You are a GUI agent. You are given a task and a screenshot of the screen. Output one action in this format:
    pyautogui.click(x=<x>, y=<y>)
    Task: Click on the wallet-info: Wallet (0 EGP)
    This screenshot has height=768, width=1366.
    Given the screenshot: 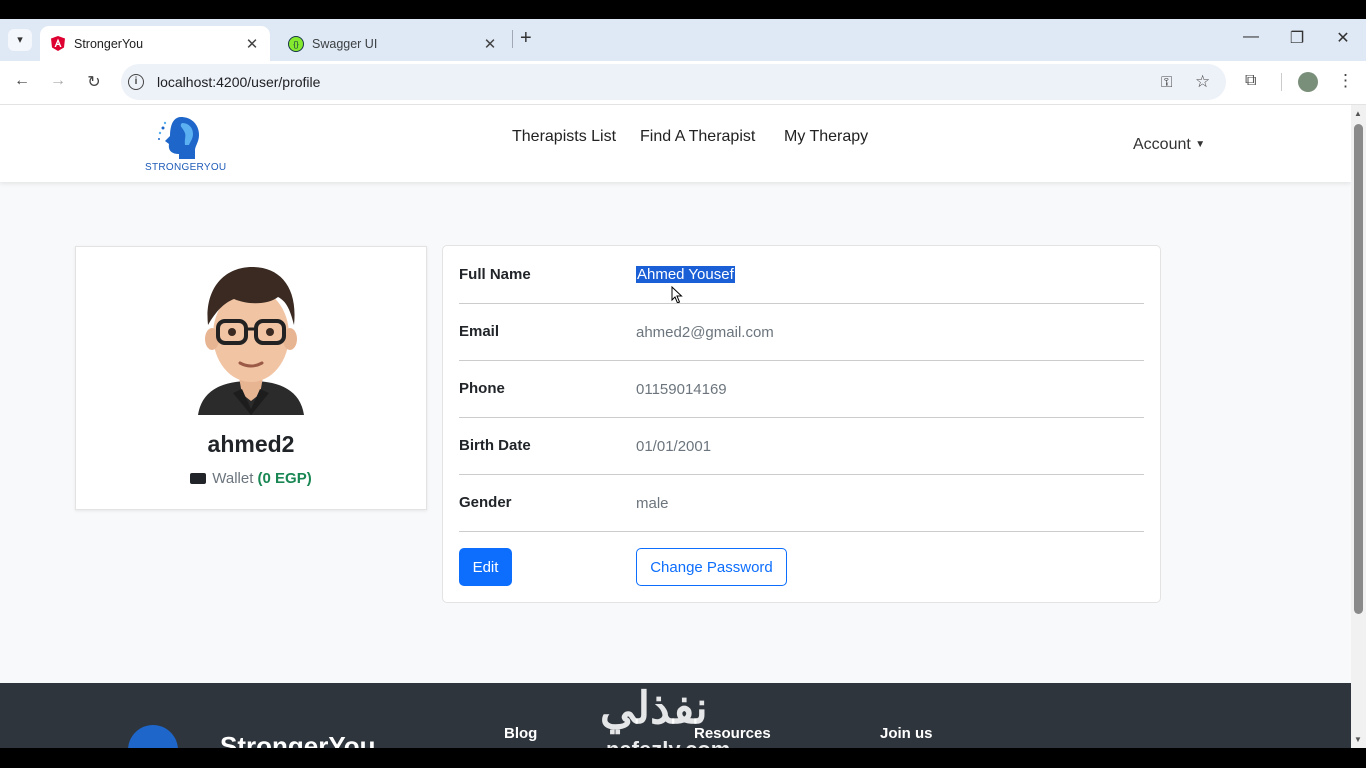 What is the action you would take?
    pyautogui.click(x=251, y=478)
    